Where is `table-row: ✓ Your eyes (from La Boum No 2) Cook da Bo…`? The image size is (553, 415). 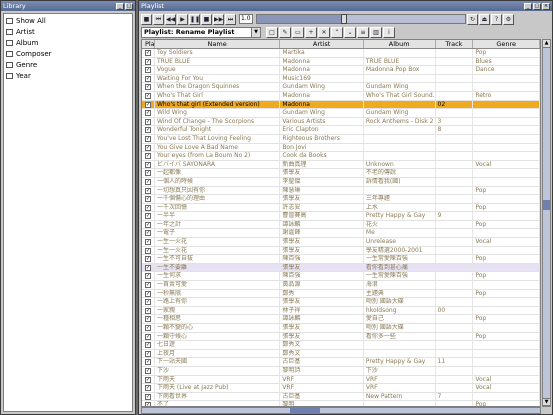
table-row: ✓ Your eyes (from La Boum No 2) Cook da Bo… is located at coordinates (341, 156).